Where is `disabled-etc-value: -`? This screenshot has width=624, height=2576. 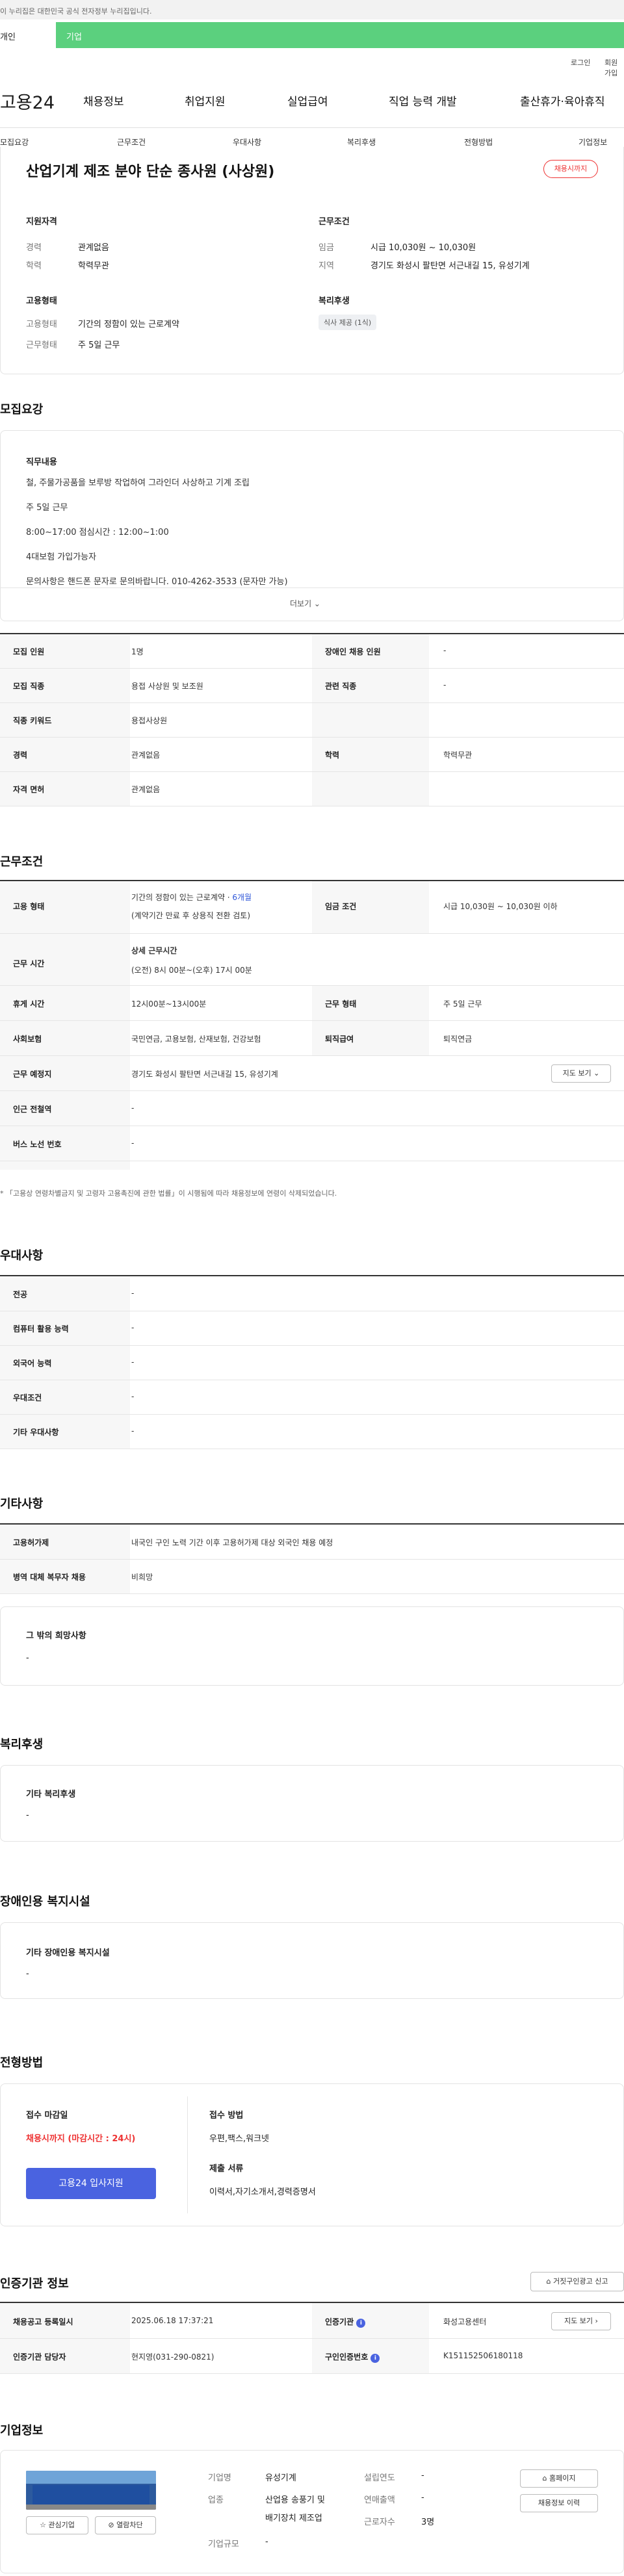 disabled-etc-value: - is located at coordinates (27, 1974).